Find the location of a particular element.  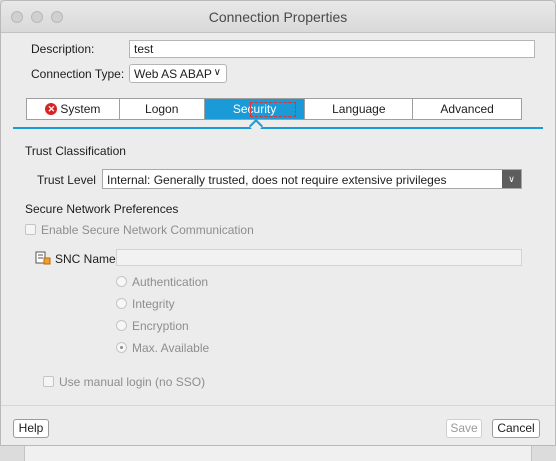

max-available-label: Max. Available is located at coordinates (171, 348).